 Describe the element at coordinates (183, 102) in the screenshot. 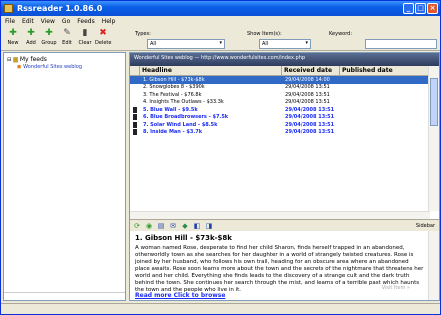

I see `headline-cell: 4. Insights The Outlaws - $33.3k` at that location.